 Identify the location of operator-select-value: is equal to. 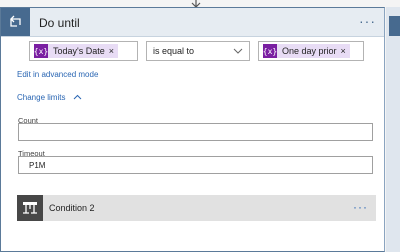
(174, 51).